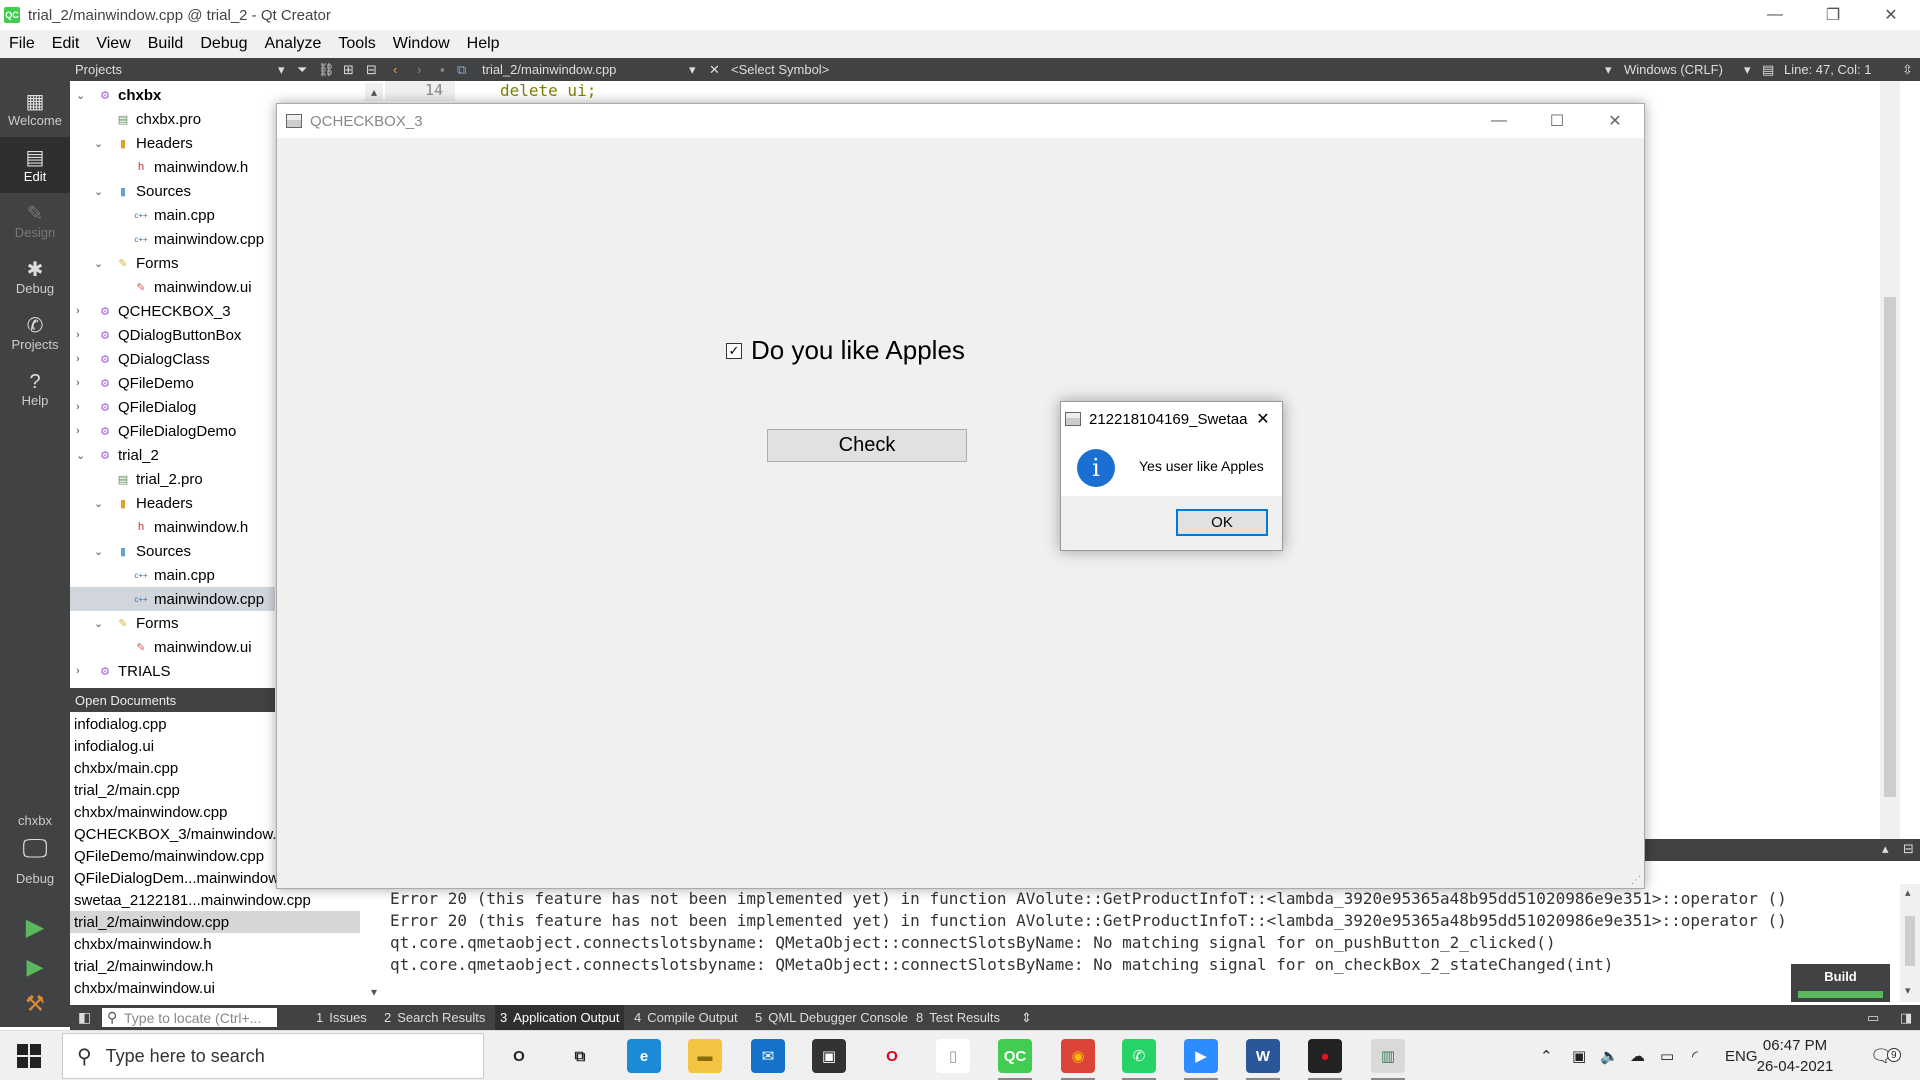 The width and height of the screenshot is (1920, 1080). What do you see at coordinates (1546, 1055) in the screenshot?
I see `show-hidden-icons-icon: ⌃` at bounding box center [1546, 1055].